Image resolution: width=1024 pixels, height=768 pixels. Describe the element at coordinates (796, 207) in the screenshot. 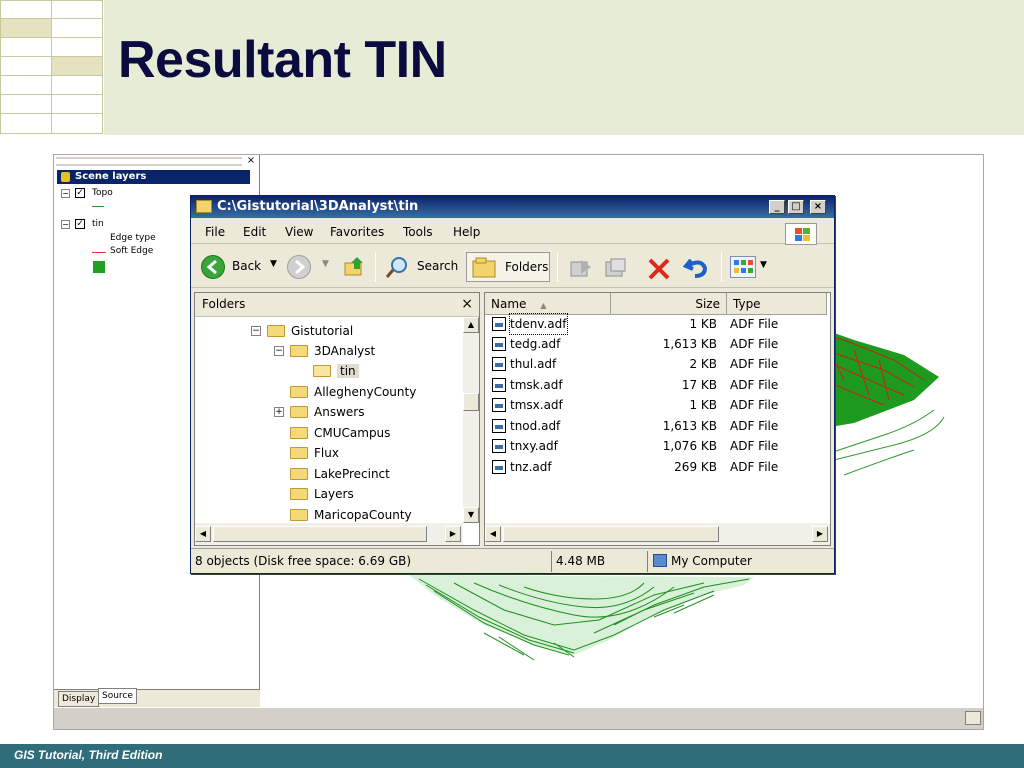

I see `maximize-button: □` at that location.